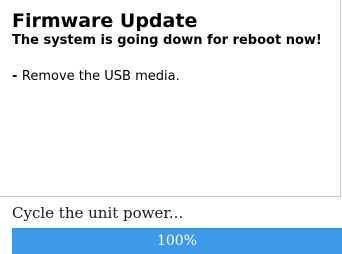 The image size is (342, 254). I want to click on progress-label: 100%, so click(177, 241).